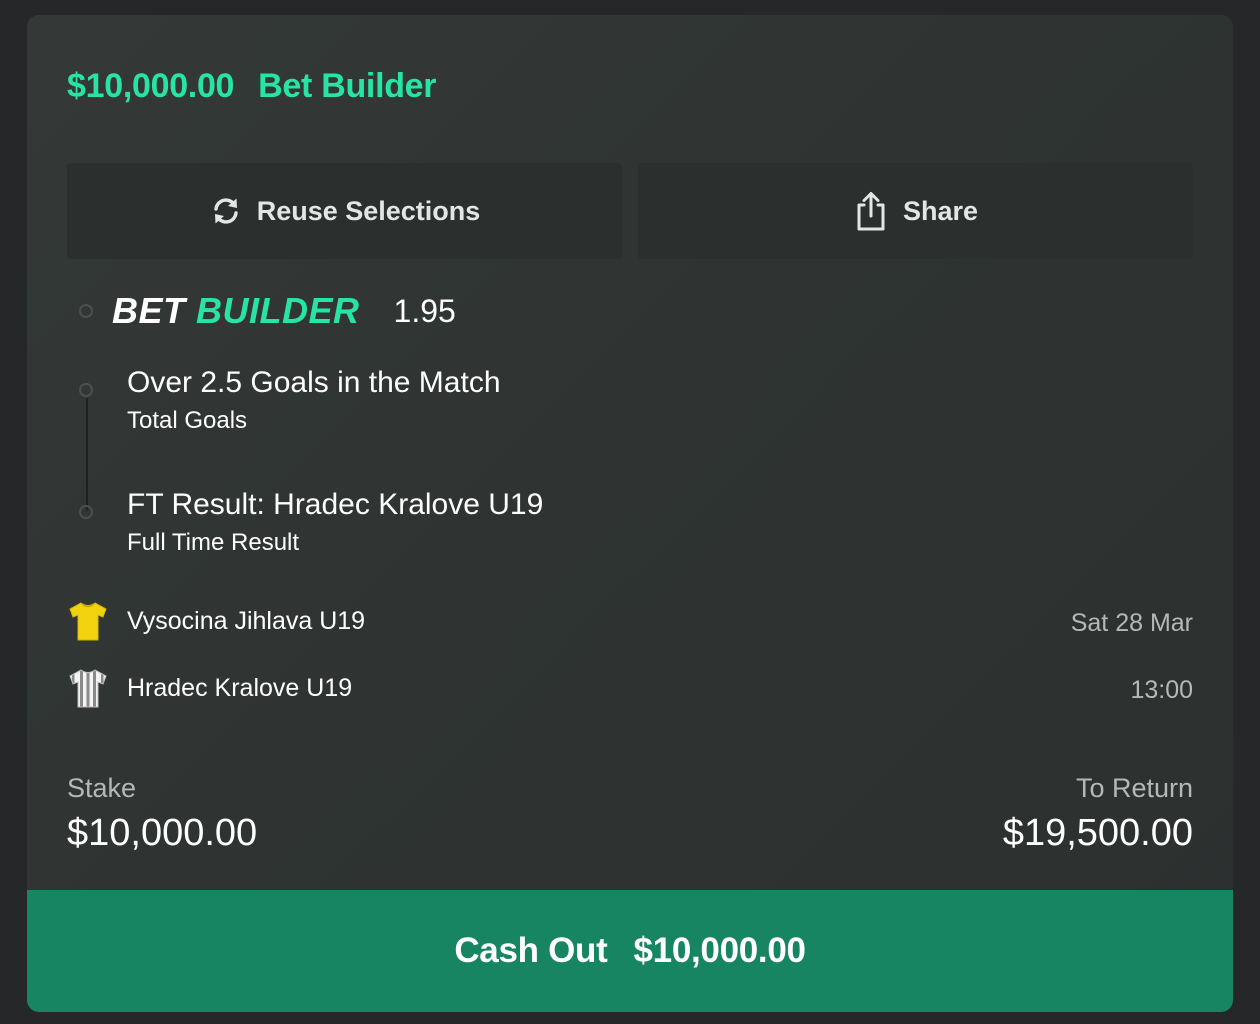 This screenshot has height=1024, width=1260. Describe the element at coordinates (246, 620) in the screenshot. I see `home-team-name: Vysocina Jihlava U19` at that location.